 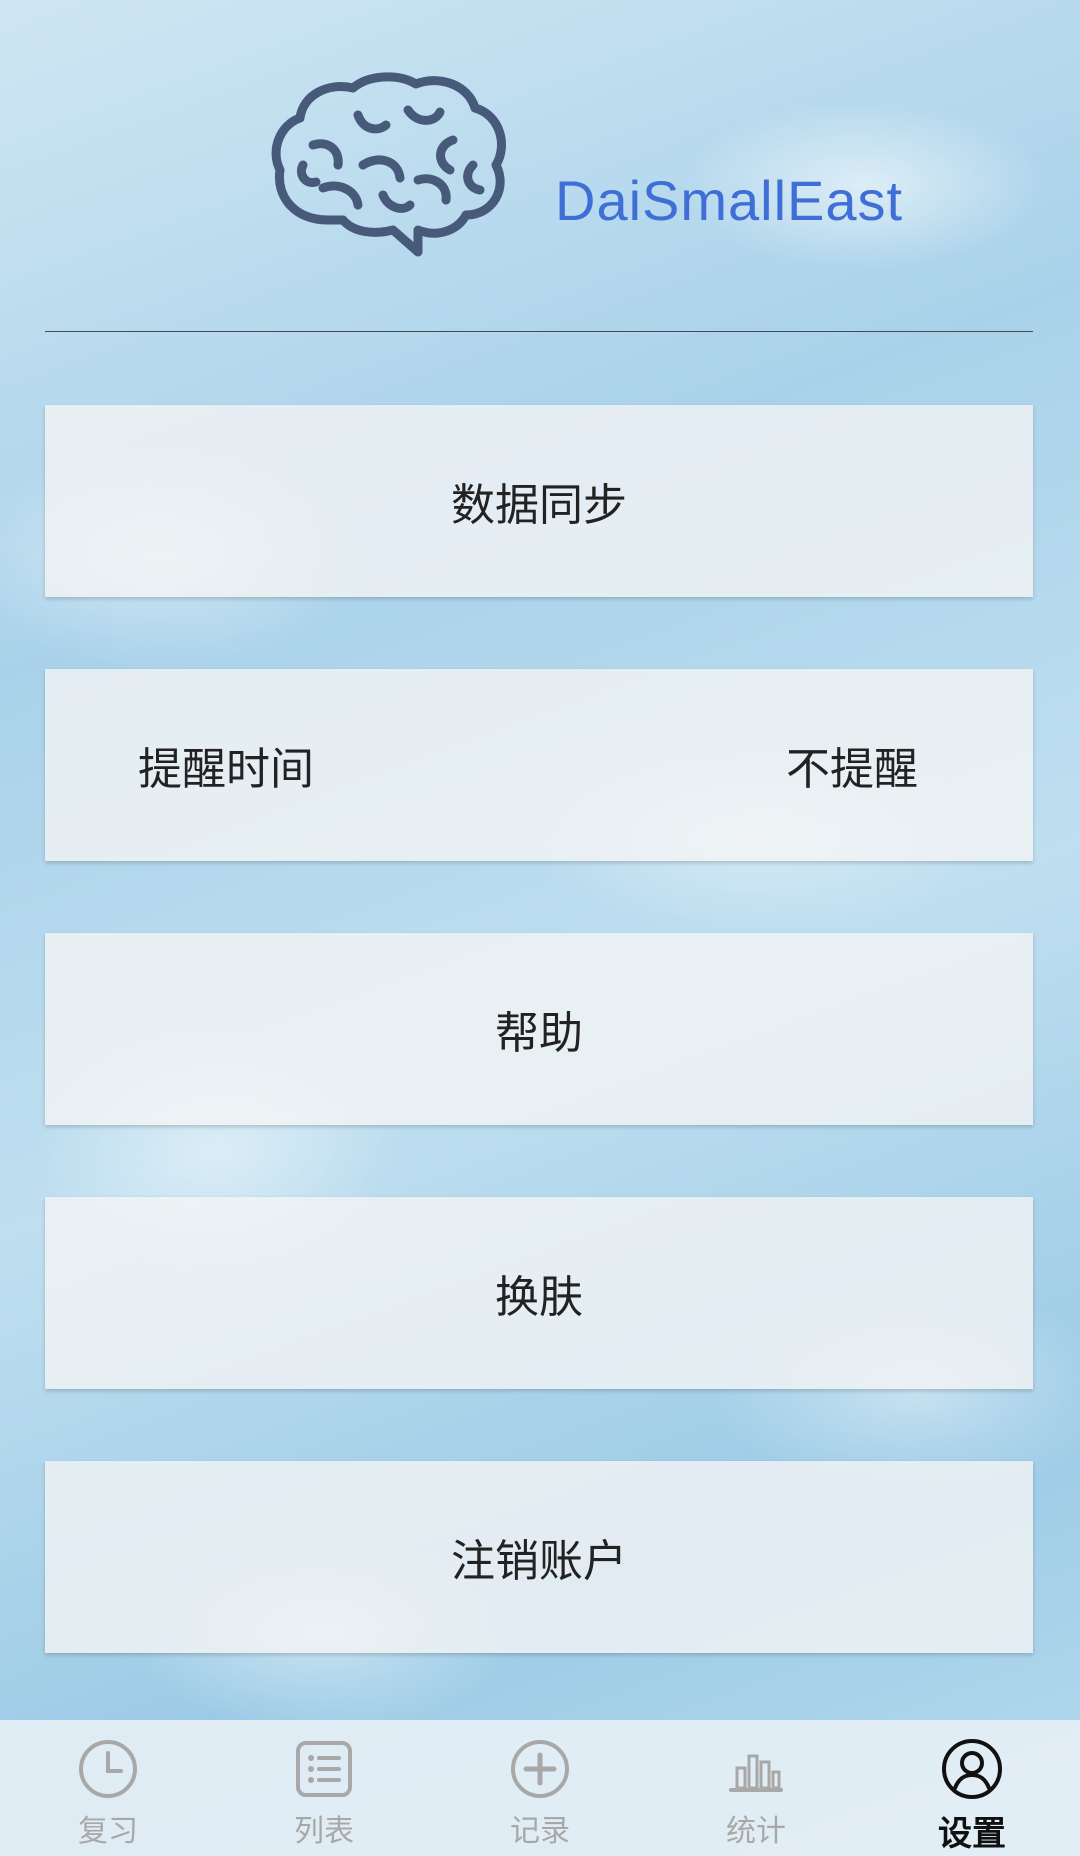 I want to click on tab-list-label: 列表, so click(x=324, y=1831).